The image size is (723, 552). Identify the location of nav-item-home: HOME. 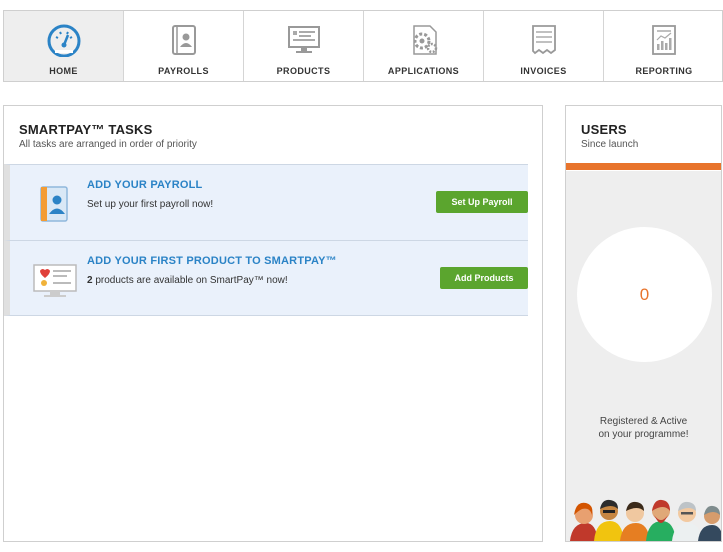
(64, 46).